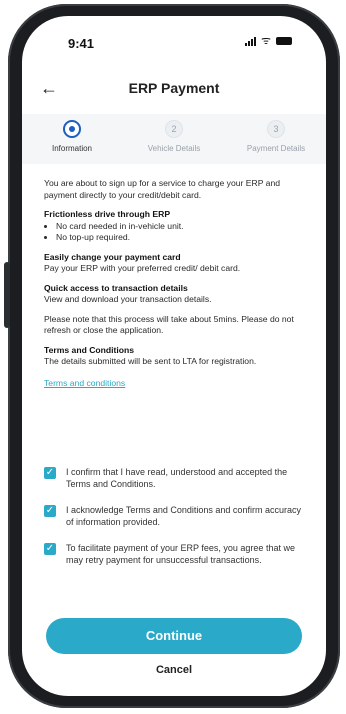 Image resolution: width=346 pixels, height=714 pixels. What do you see at coordinates (181, 227) in the screenshot?
I see `list-item: No card needed in in-vehicle unit.` at bounding box center [181, 227].